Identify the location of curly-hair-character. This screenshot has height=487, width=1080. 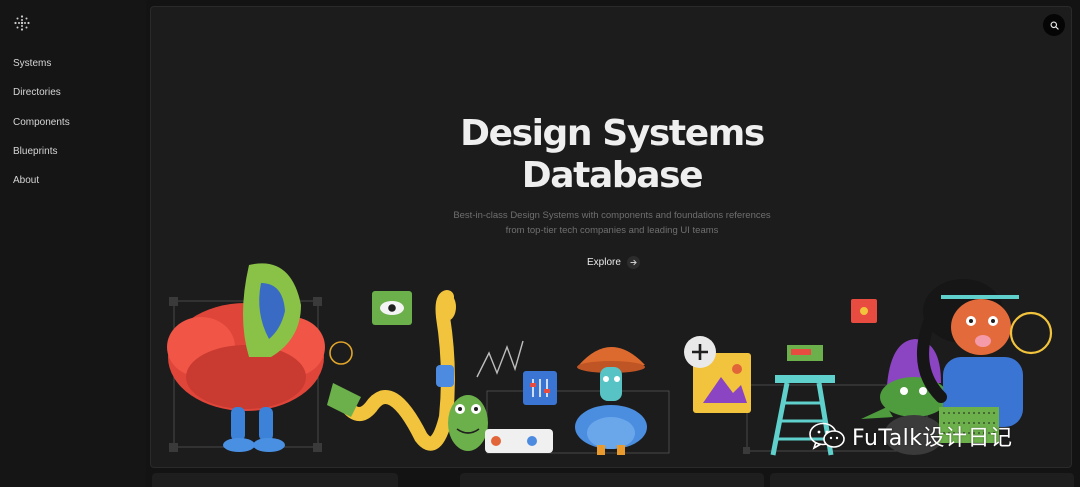
(985, 361).